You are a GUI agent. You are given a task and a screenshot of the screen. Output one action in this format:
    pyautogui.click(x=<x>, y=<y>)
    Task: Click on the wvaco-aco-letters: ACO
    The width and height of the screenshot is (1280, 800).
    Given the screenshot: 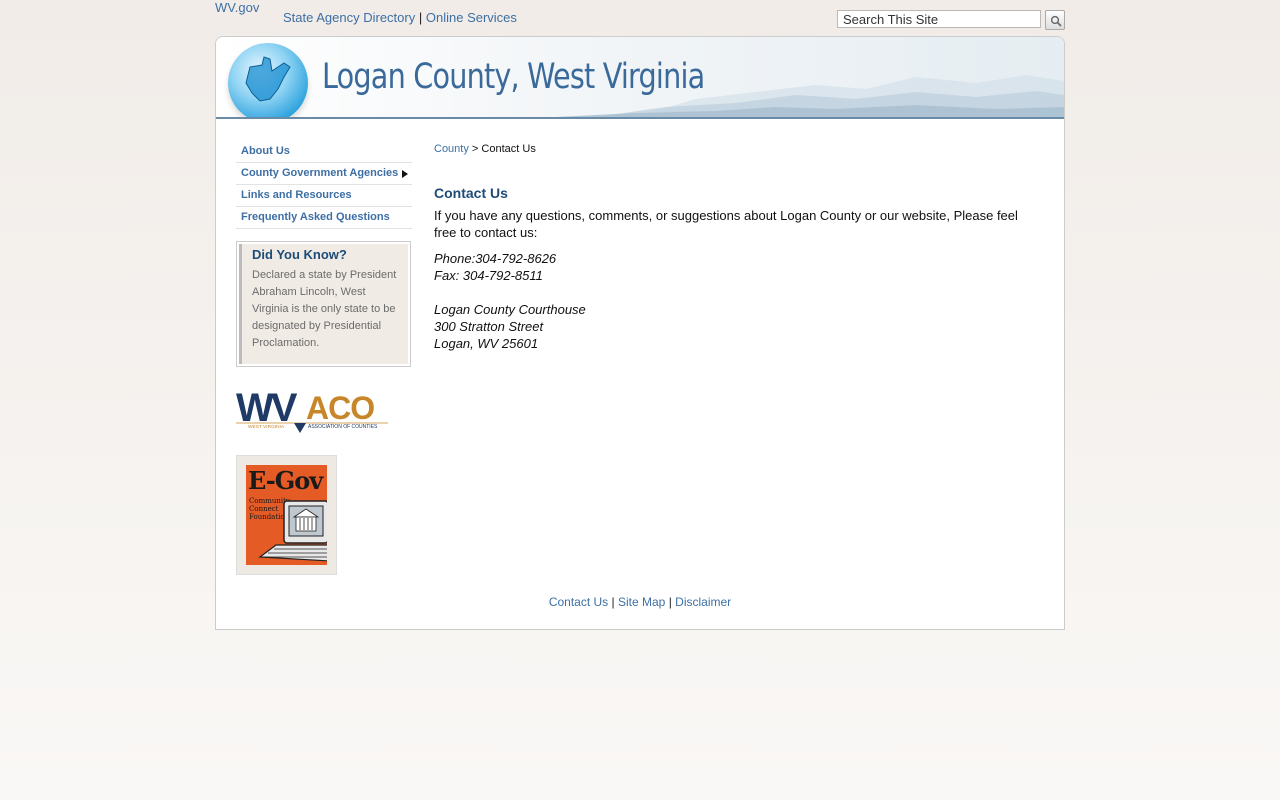 What is the action you would take?
    pyautogui.click(x=340, y=408)
    